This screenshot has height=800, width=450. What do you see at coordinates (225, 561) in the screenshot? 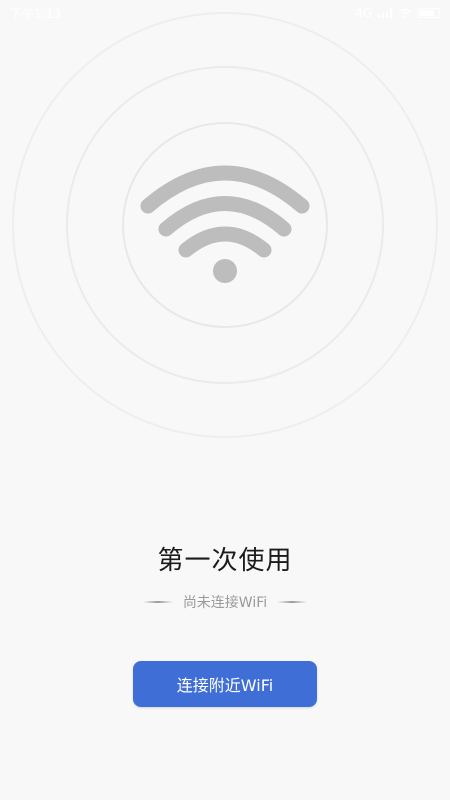
I see `page-title: 第一次使用` at bounding box center [225, 561].